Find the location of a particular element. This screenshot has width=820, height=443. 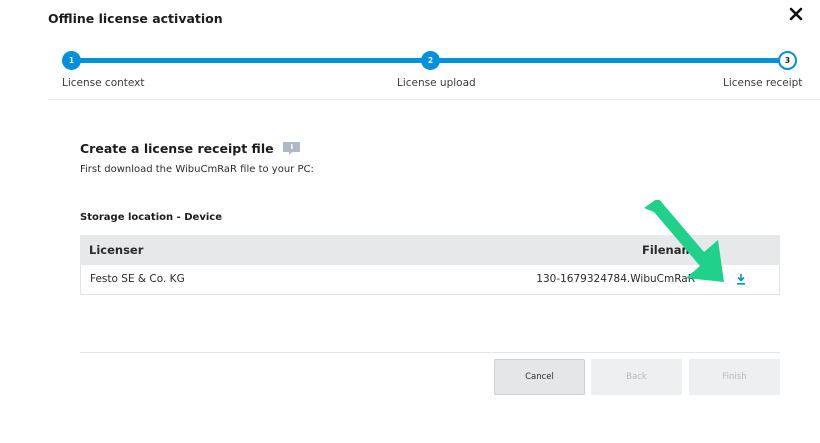

section-title-text: Create a license receipt file is located at coordinates (177, 148).